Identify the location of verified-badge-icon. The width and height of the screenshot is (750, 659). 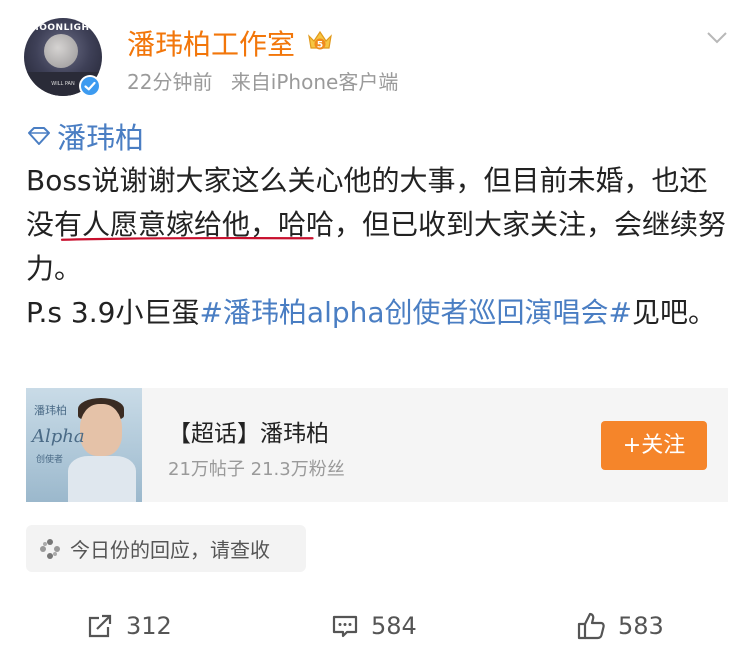
(90, 86).